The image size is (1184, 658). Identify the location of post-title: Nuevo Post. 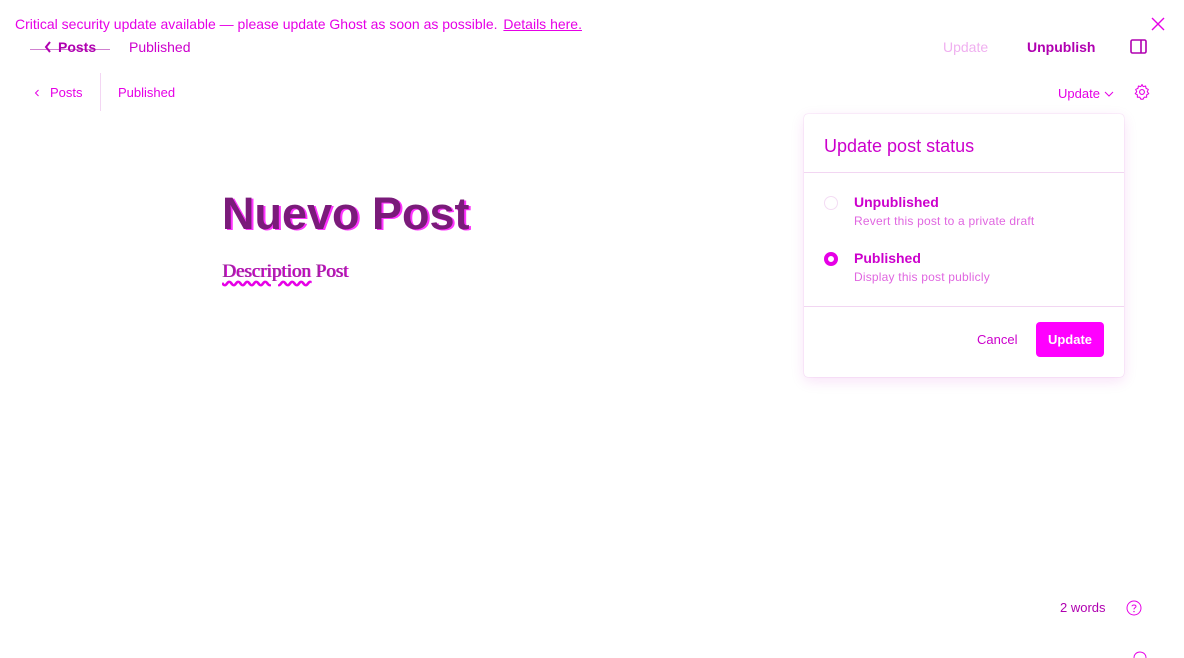
(346, 214).